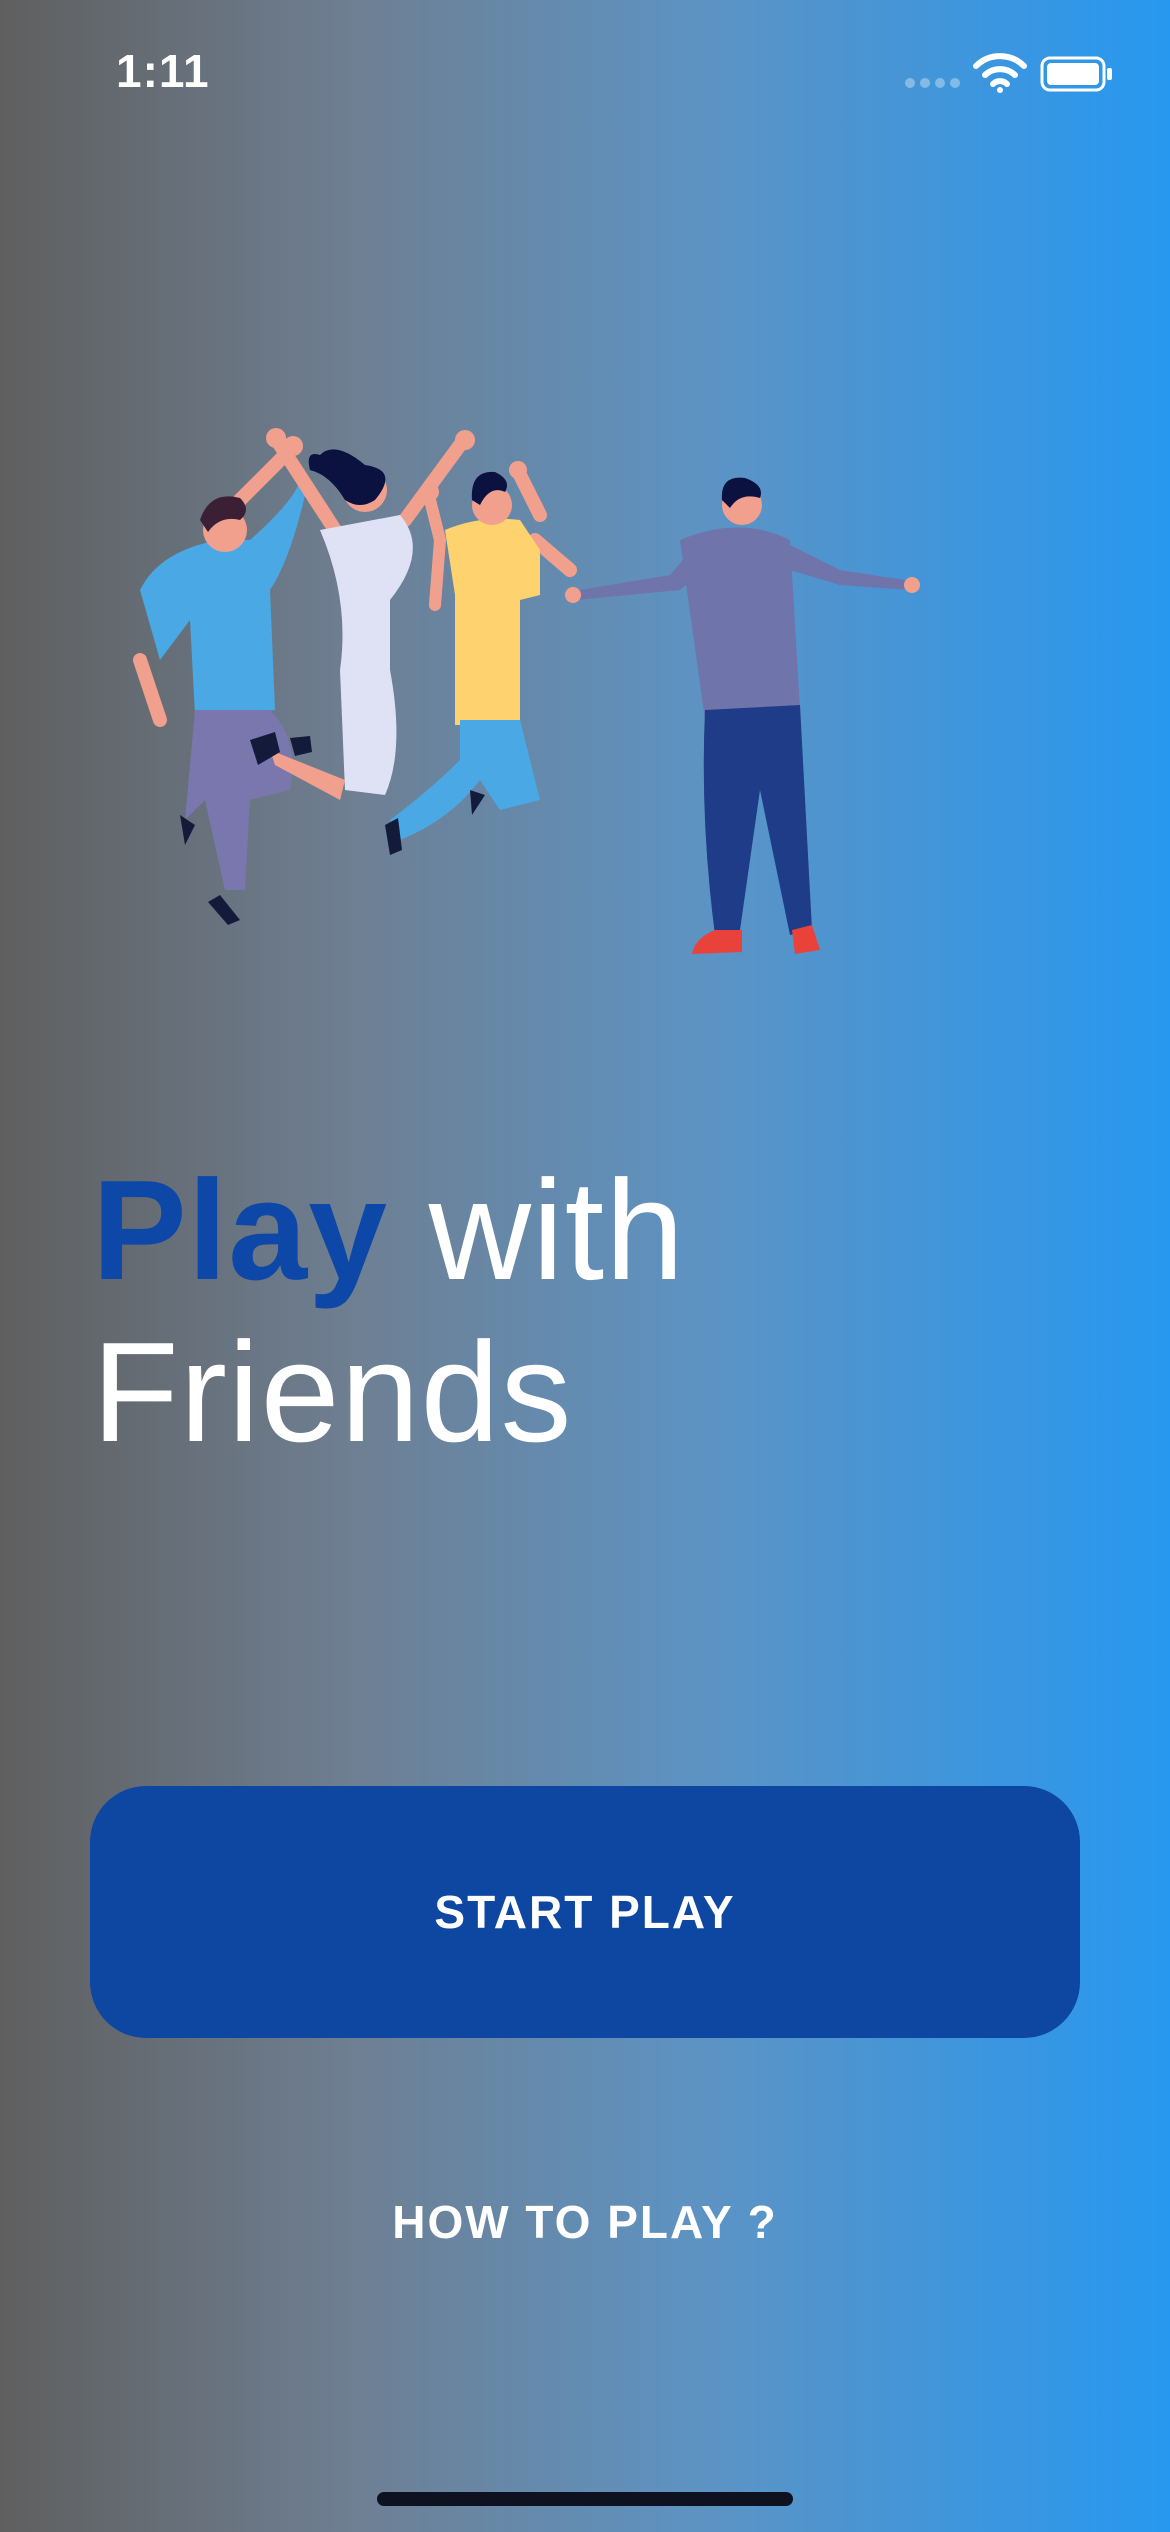 The width and height of the screenshot is (1170, 2532). I want to click on status-time: 1:11, so click(163, 71).